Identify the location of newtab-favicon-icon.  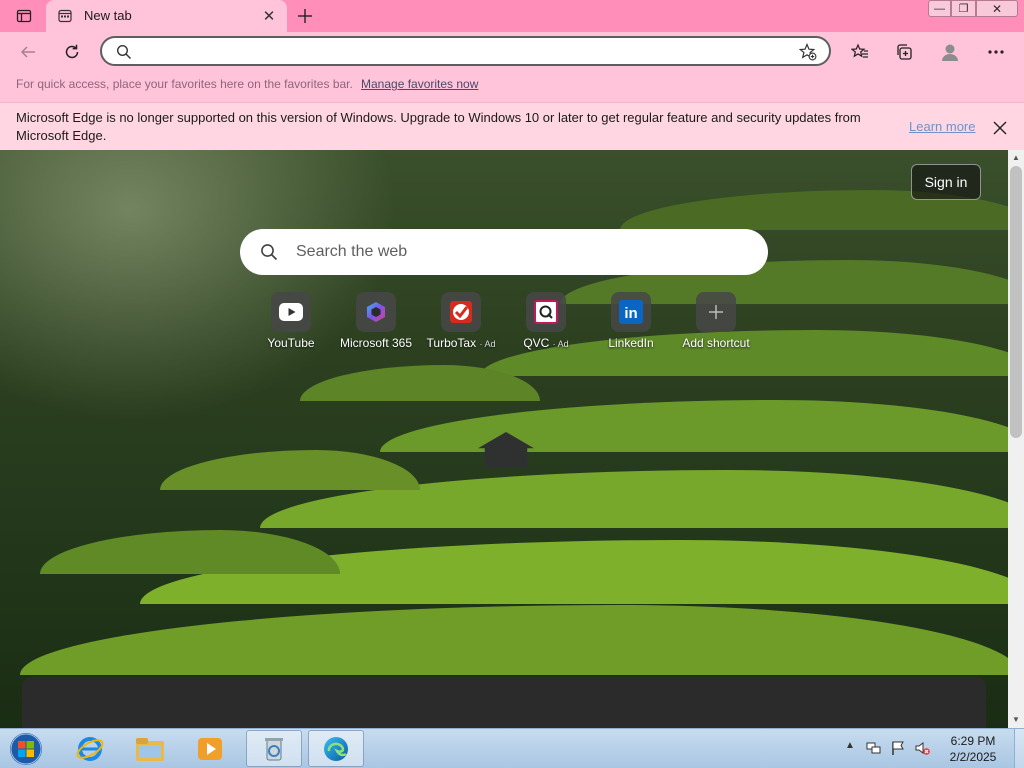
(65, 16).